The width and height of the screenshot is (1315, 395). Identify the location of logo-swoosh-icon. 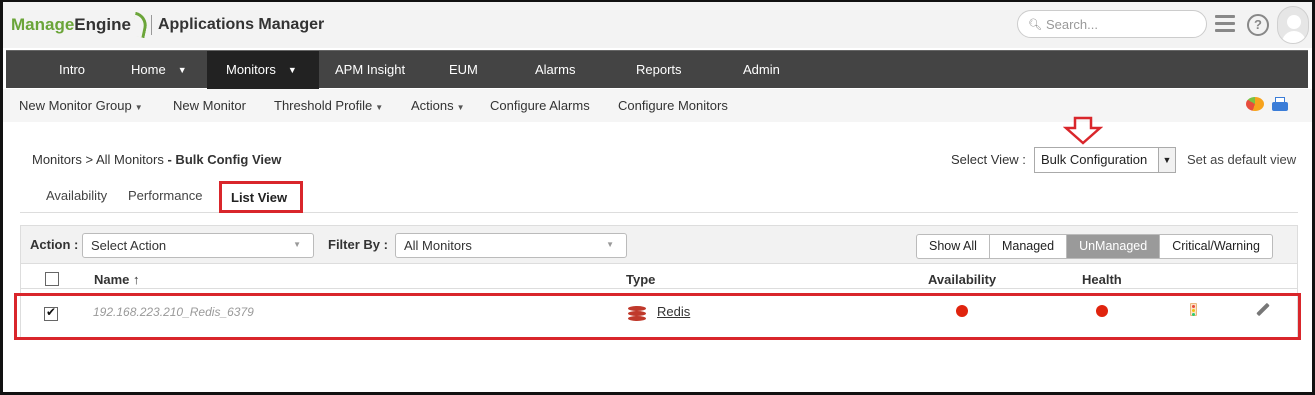
(140, 25).